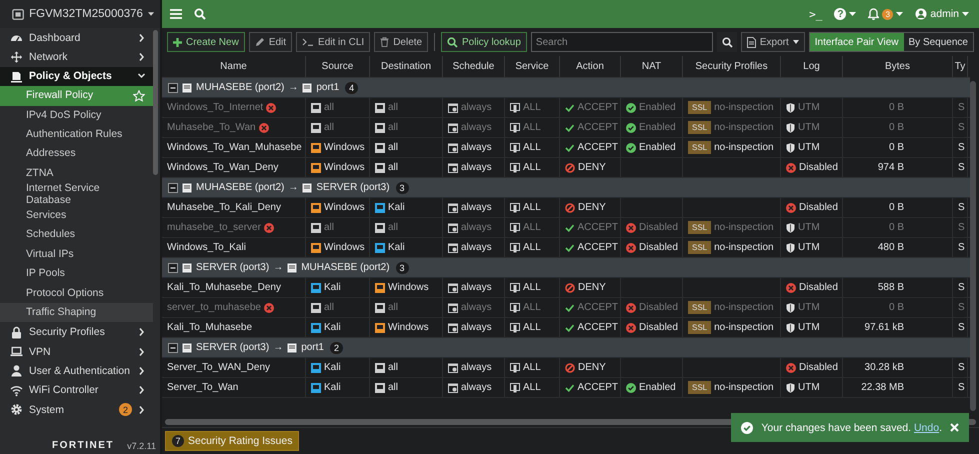 This screenshot has height=454, width=979. Describe the element at coordinates (338, 247) in the screenshot. I see `table-cell: Windows` at that location.